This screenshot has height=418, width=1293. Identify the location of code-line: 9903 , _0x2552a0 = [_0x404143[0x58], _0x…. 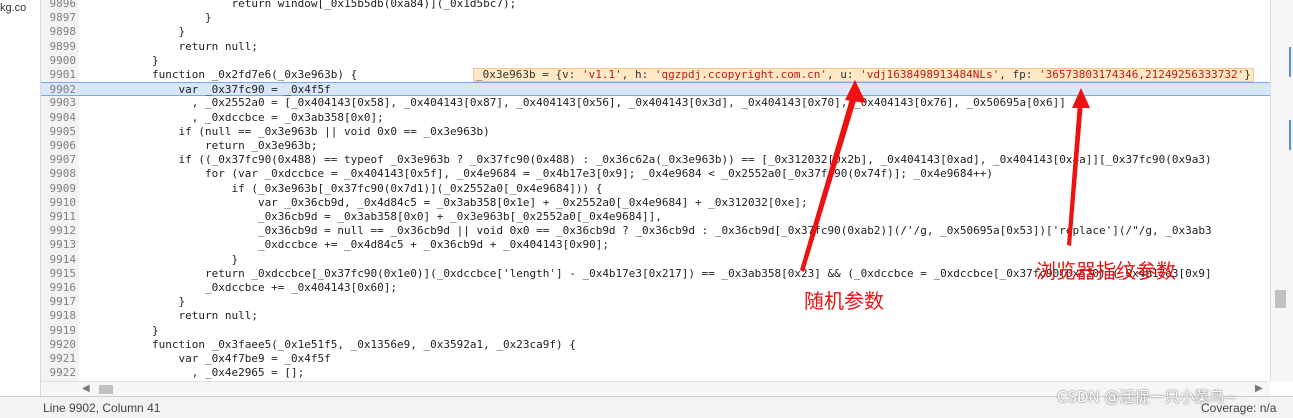
(655, 103).